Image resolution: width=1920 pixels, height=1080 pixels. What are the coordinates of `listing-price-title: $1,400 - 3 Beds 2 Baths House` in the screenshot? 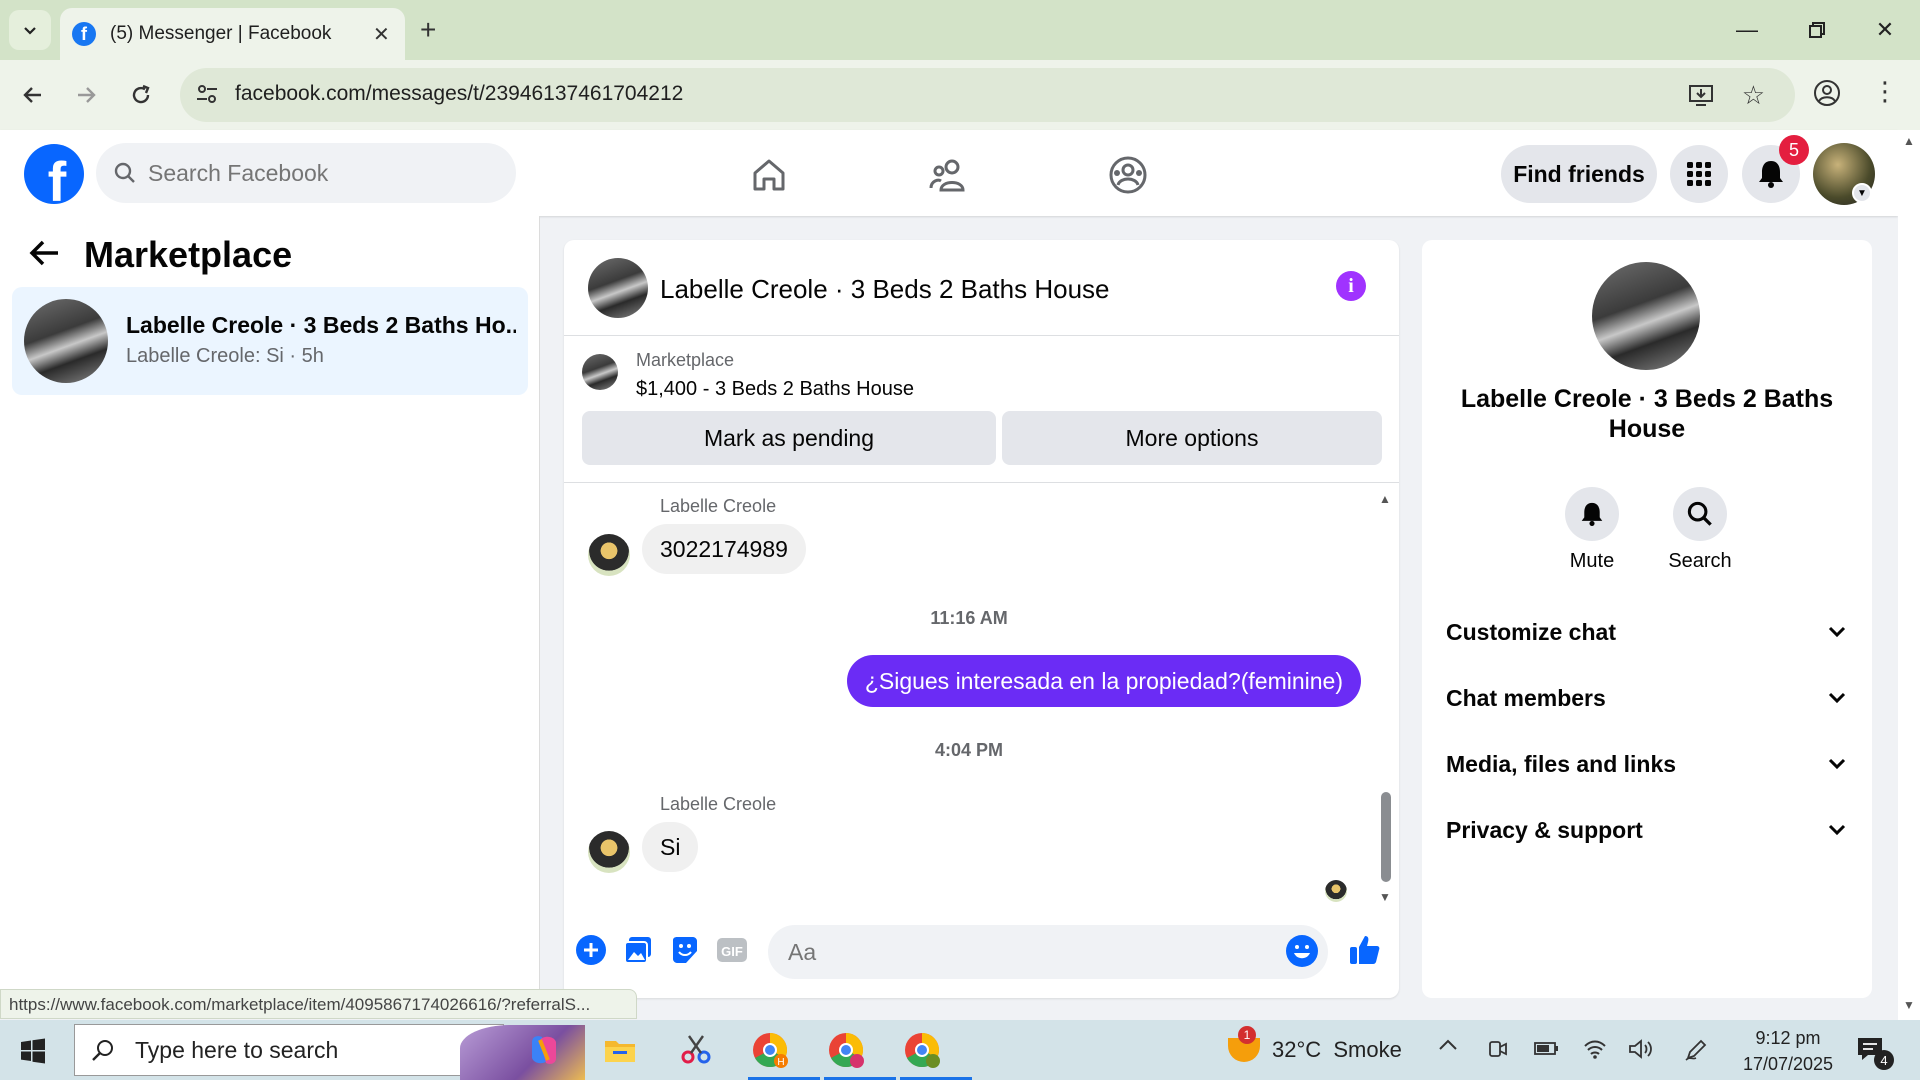 It's located at (775, 389).